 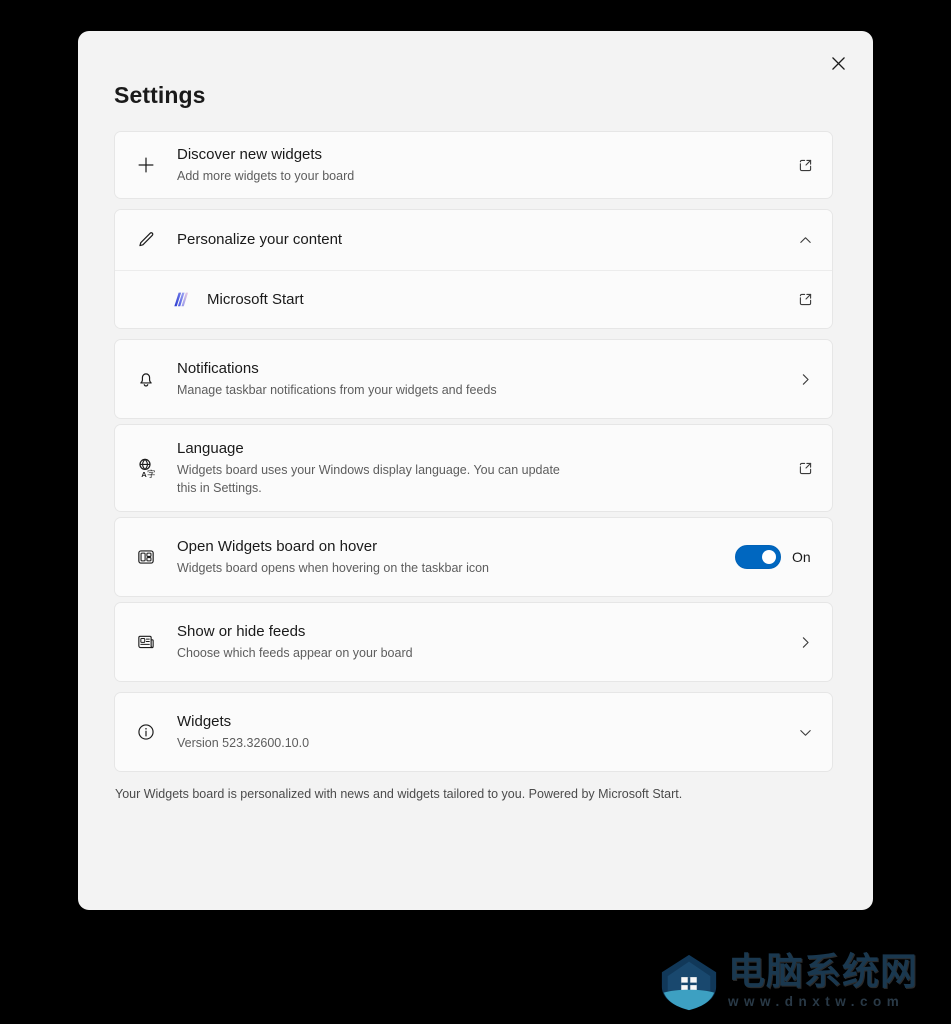 I want to click on settings-row-microsoft-start: Microsoft Start, so click(x=473, y=299).